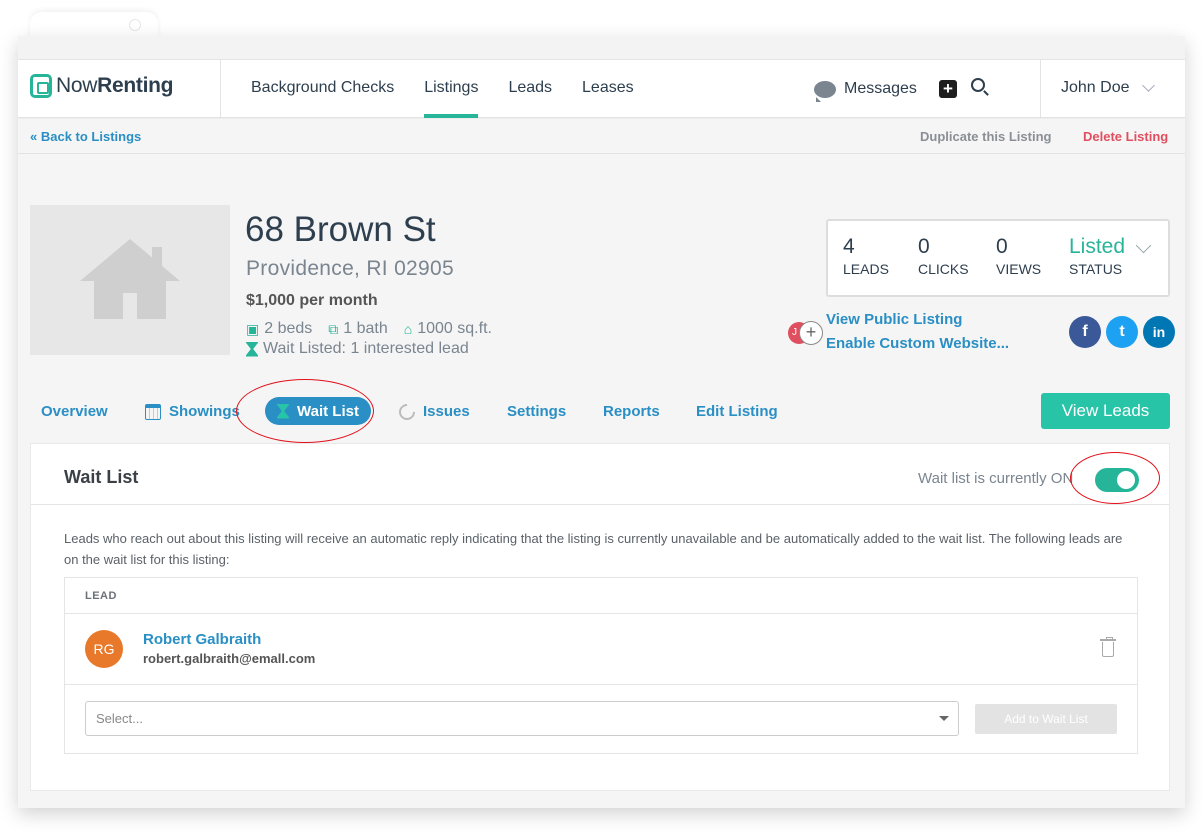 This screenshot has height=832, width=1203. I want to click on wrench-icon, so click(407, 411).